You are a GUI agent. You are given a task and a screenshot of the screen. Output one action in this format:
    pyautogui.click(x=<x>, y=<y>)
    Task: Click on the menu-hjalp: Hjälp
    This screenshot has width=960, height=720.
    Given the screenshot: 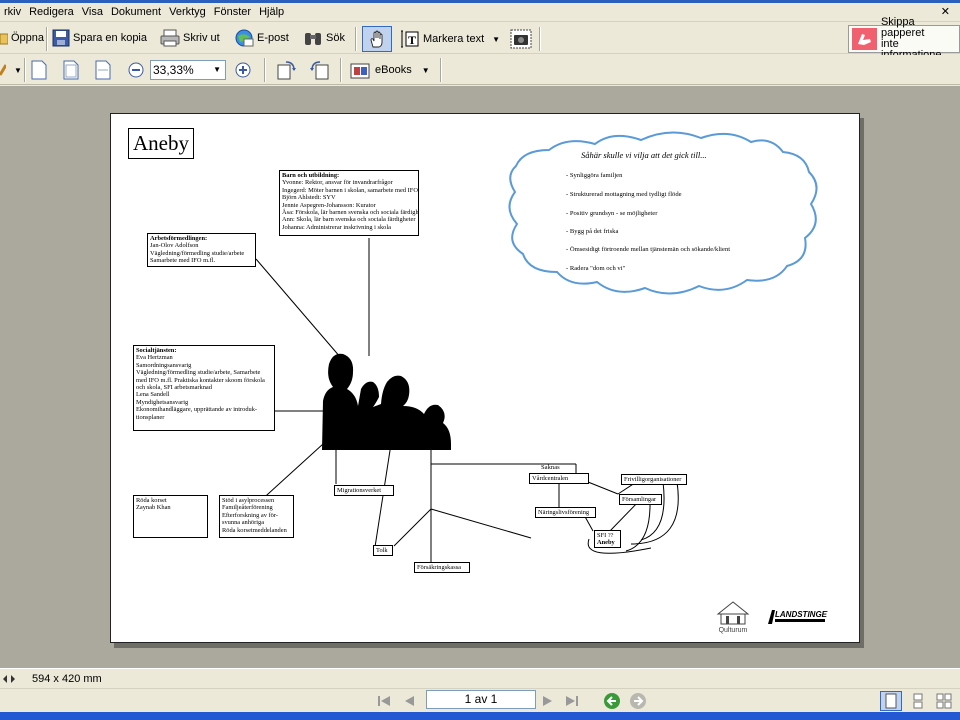 What is the action you would take?
    pyautogui.click(x=271, y=12)
    